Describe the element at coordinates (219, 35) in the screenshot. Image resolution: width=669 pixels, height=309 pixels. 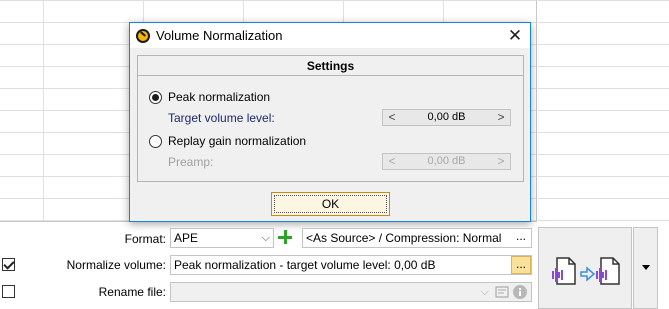
I see `dialog-title: Volume Normalization` at that location.